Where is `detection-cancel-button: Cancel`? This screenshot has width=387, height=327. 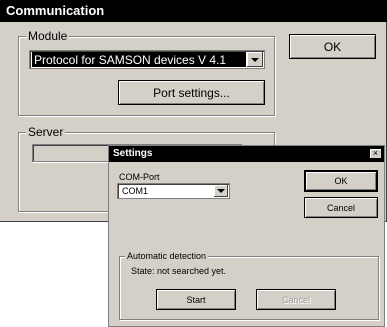 detection-cancel-button: Cancel is located at coordinates (296, 299).